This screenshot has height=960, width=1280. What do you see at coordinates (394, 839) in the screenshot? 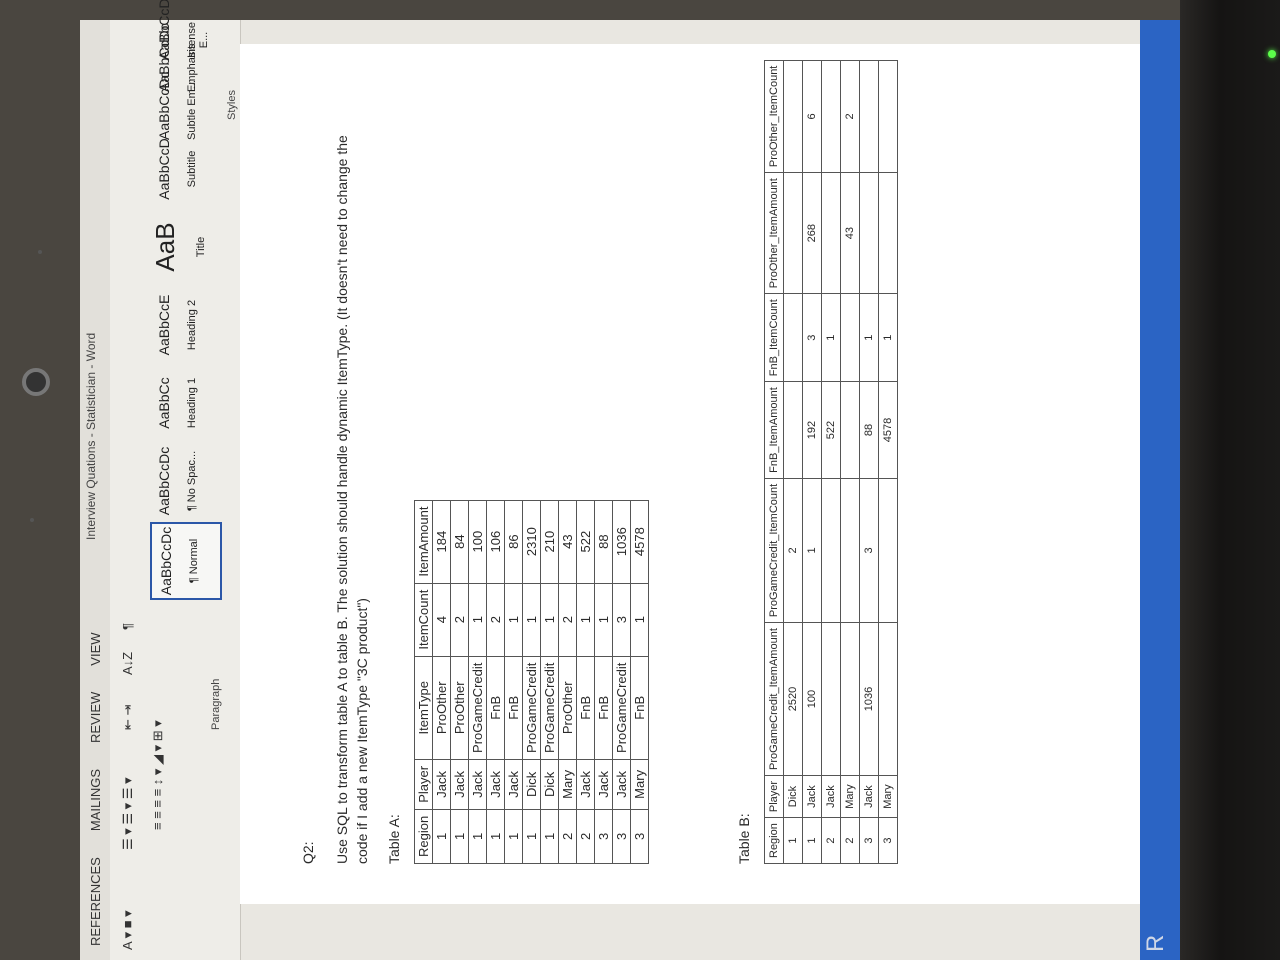
I see `table-a-label: Table A:` at bounding box center [394, 839].